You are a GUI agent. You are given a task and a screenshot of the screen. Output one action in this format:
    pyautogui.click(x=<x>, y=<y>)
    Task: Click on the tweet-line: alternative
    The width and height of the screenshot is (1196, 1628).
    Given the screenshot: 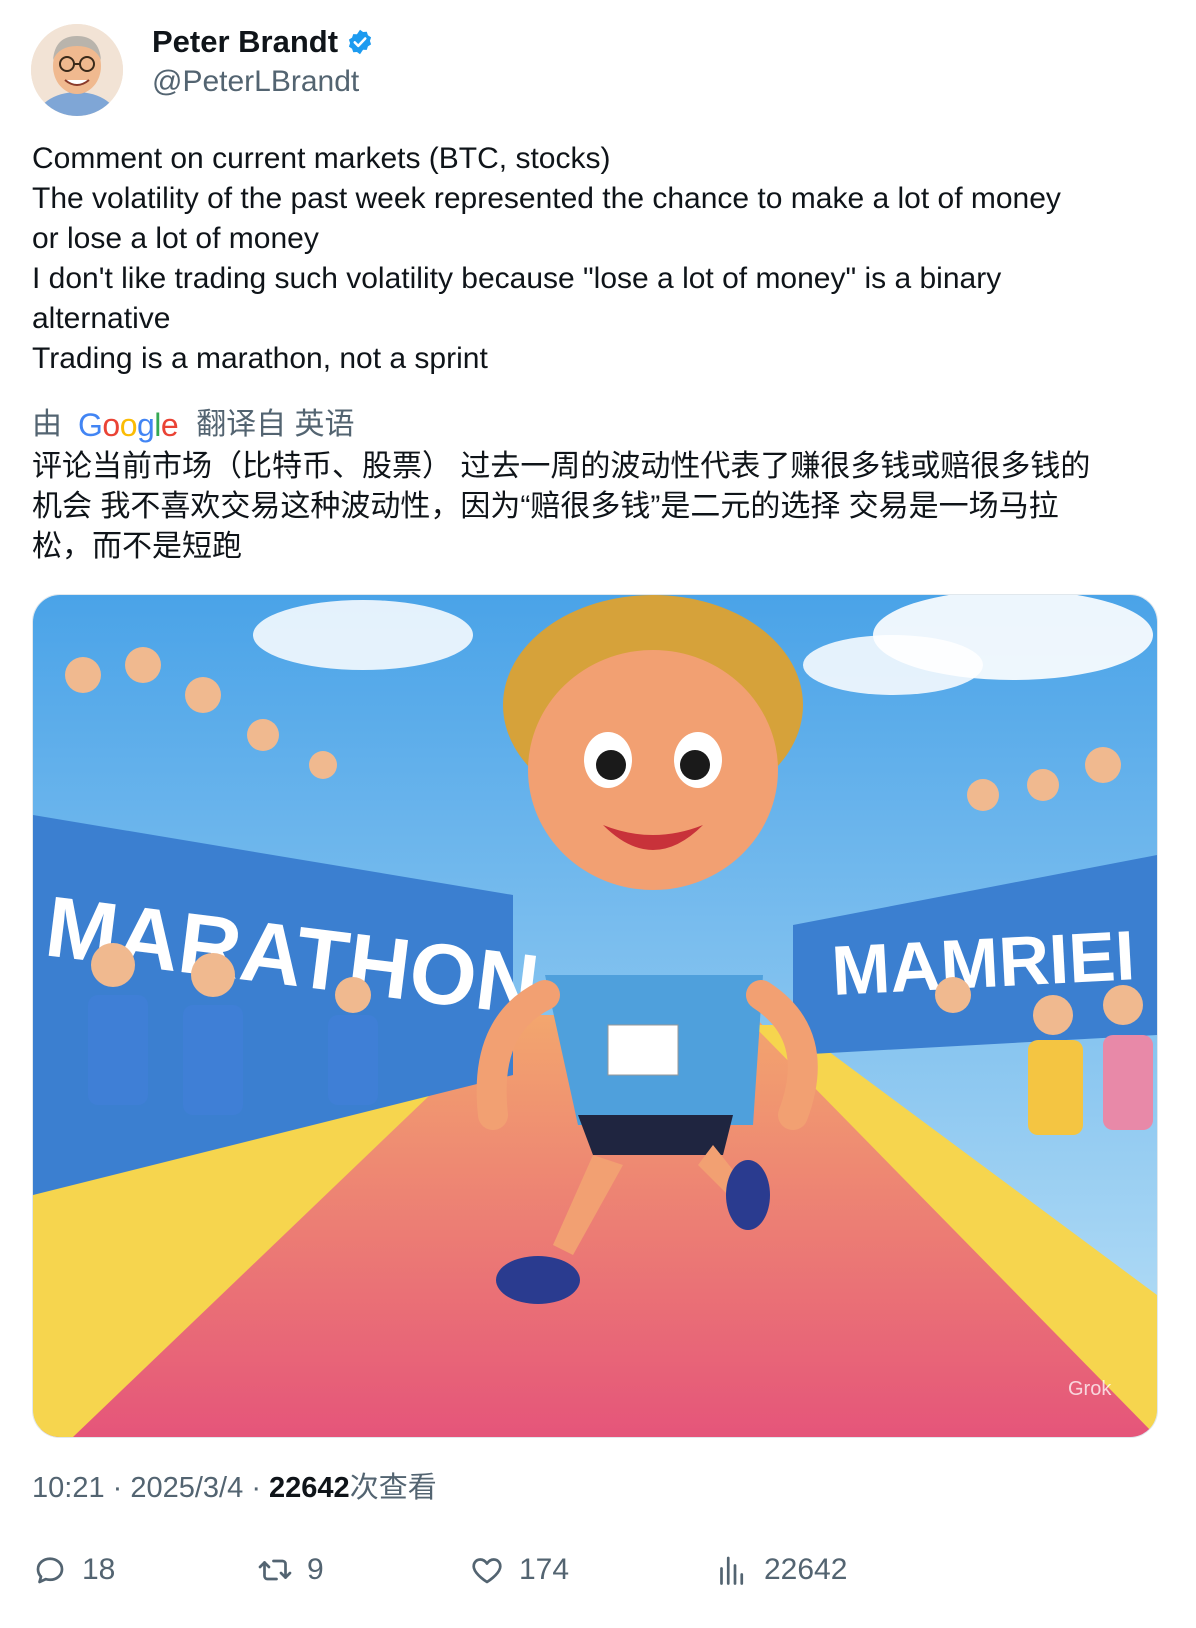 What is the action you would take?
    pyautogui.click(x=101, y=318)
    